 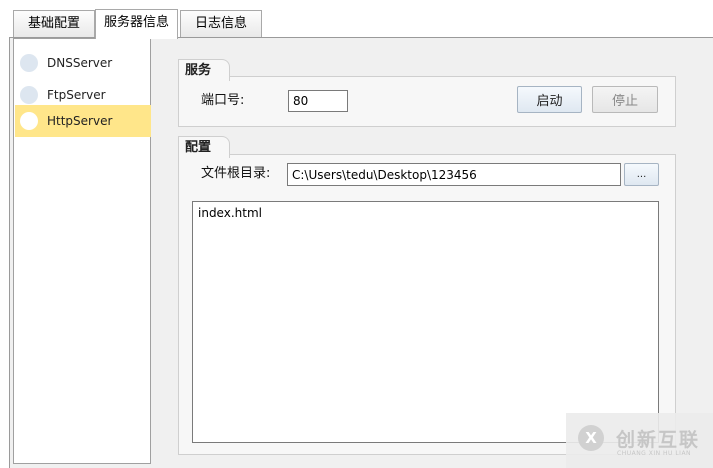 What do you see at coordinates (654, 453) in the screenshot?
I see `watermark-subtext: CHUANG XIN HU LIAN` at bounding box center [654, 453].